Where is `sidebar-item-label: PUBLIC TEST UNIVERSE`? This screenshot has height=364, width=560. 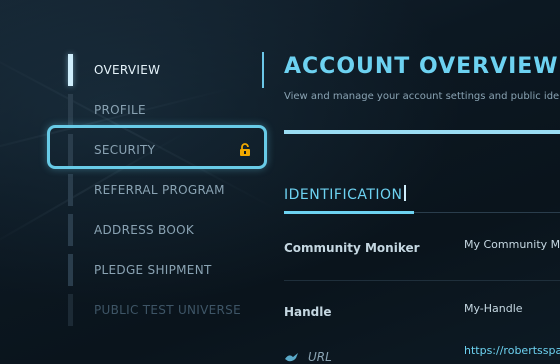
sidebar-item-label: PUBLIC TEST UNIVERSE is located at coordinates (167, 310).